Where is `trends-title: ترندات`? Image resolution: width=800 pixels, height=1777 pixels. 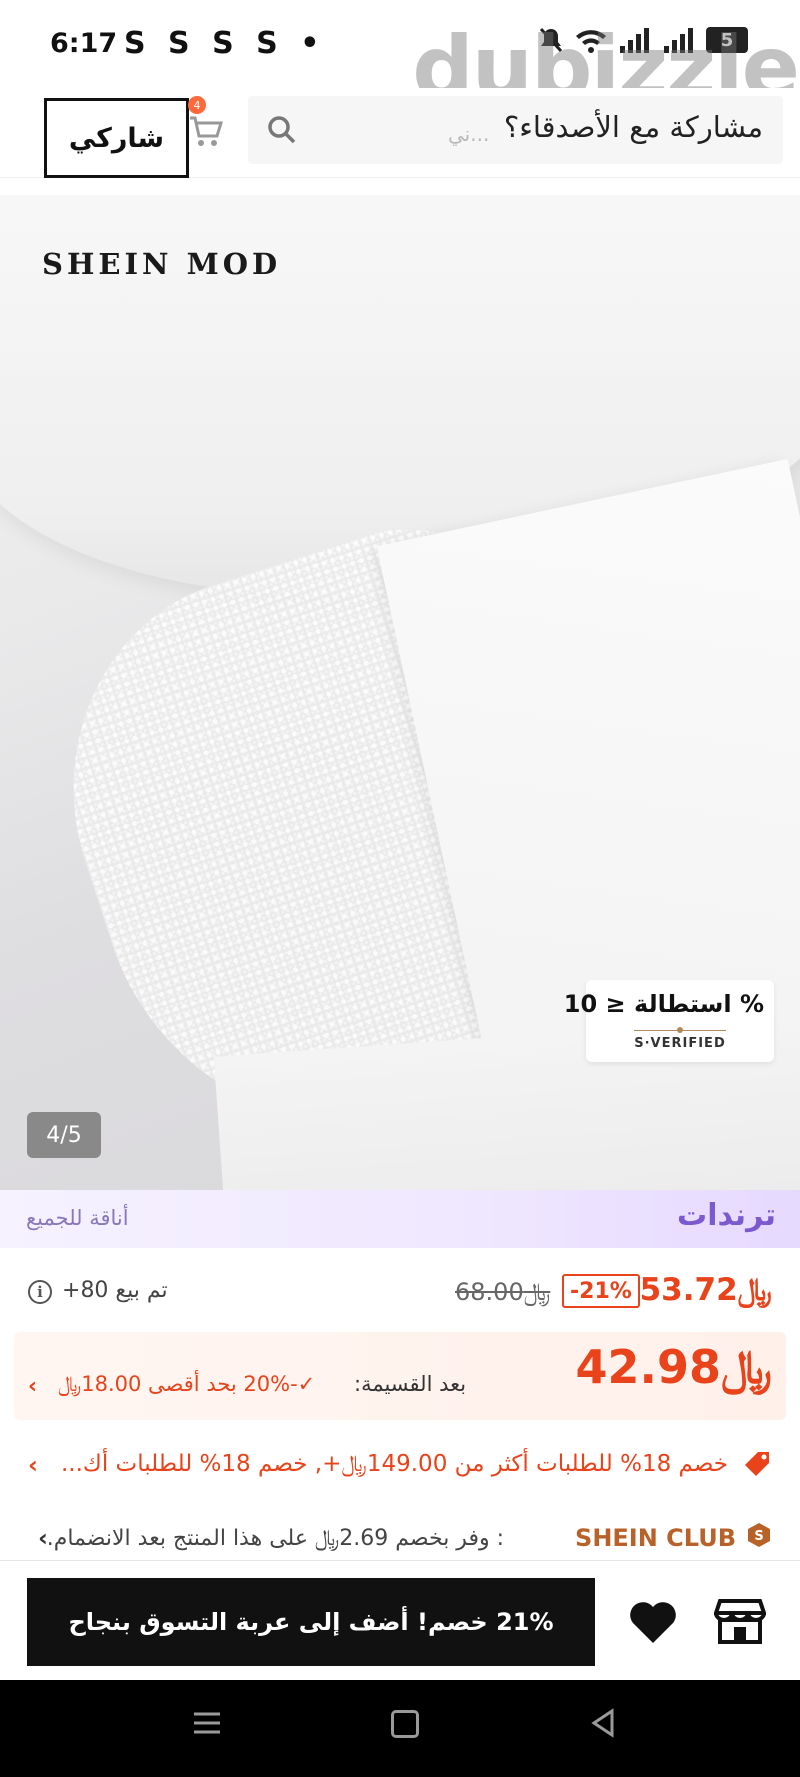 trends-title: ترندات is located at coordinates (726, 1215).